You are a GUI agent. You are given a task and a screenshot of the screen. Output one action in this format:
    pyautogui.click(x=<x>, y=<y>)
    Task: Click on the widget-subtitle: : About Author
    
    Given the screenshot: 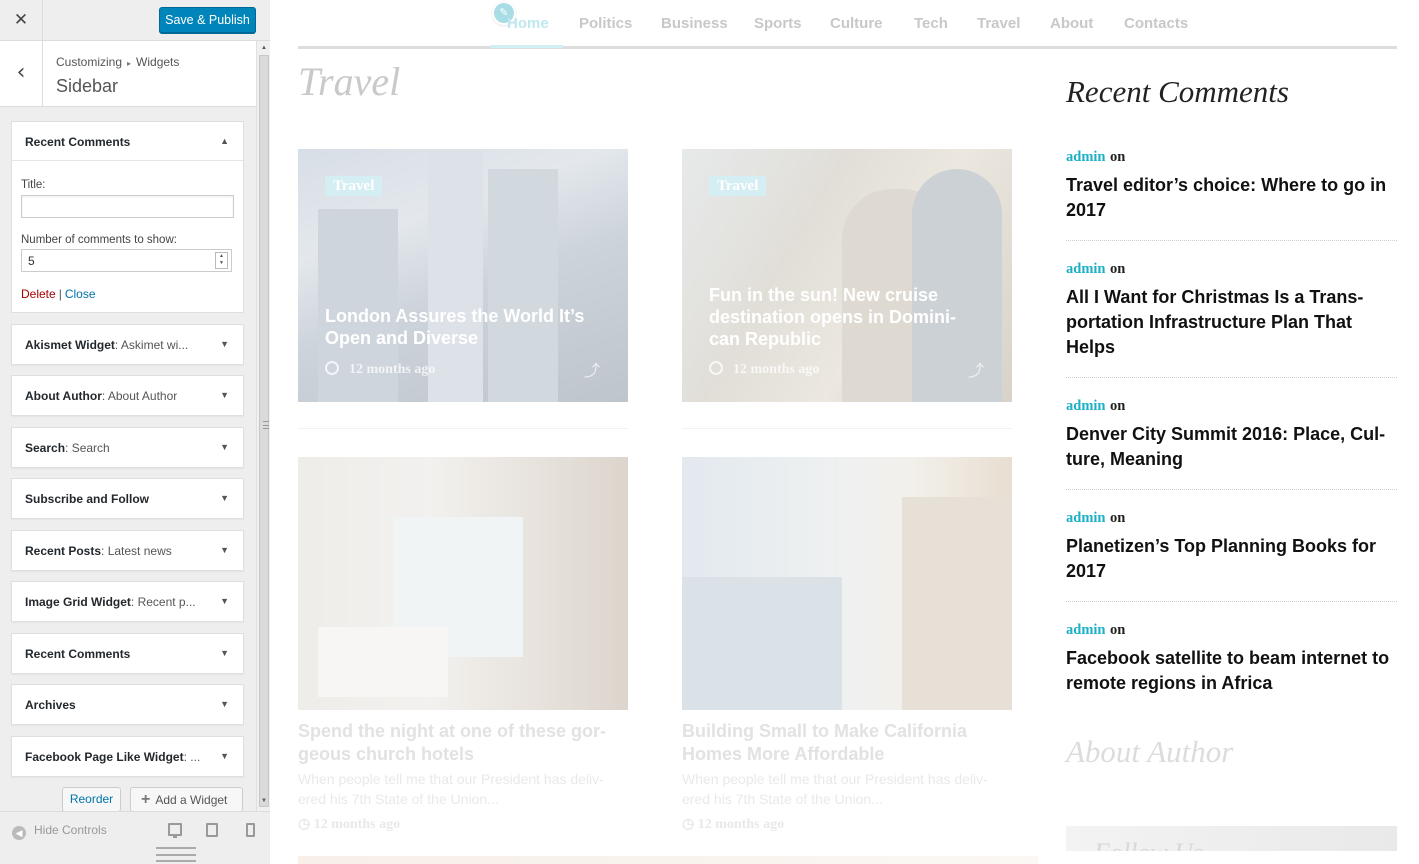 What is the action you would take?
    pyautogui.click(x=139, y=396)
    